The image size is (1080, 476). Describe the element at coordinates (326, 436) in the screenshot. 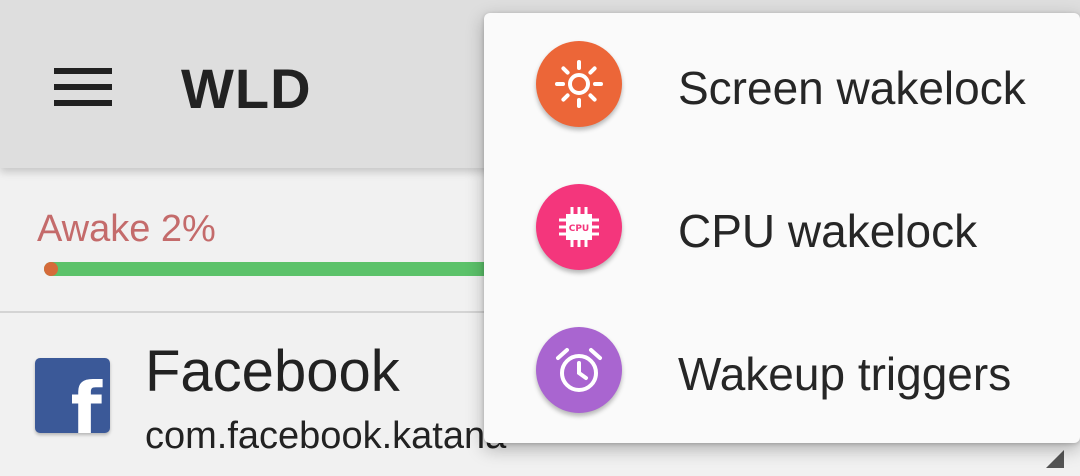

I see `app-package-name: com.facebook.katana` at that location.